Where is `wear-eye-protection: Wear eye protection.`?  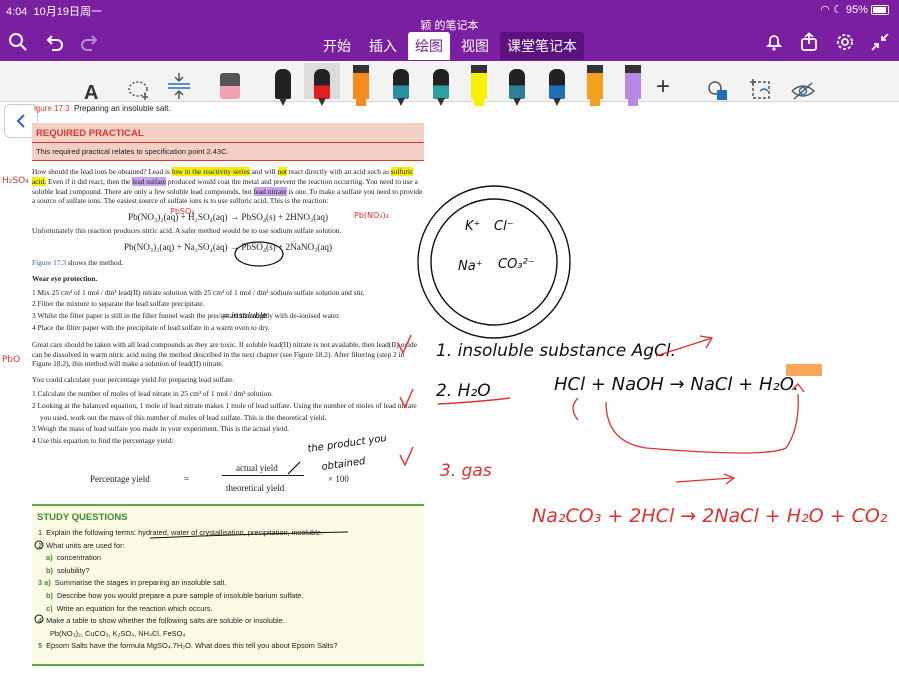 wear-eye-protection: Wear eye protection. is located at coordinates (65, 278).